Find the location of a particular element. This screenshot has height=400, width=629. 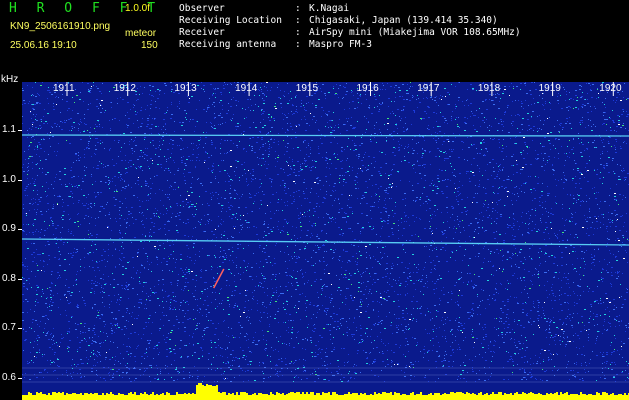

y-tick-label: 0.8 is located at coordinates (9, 278).